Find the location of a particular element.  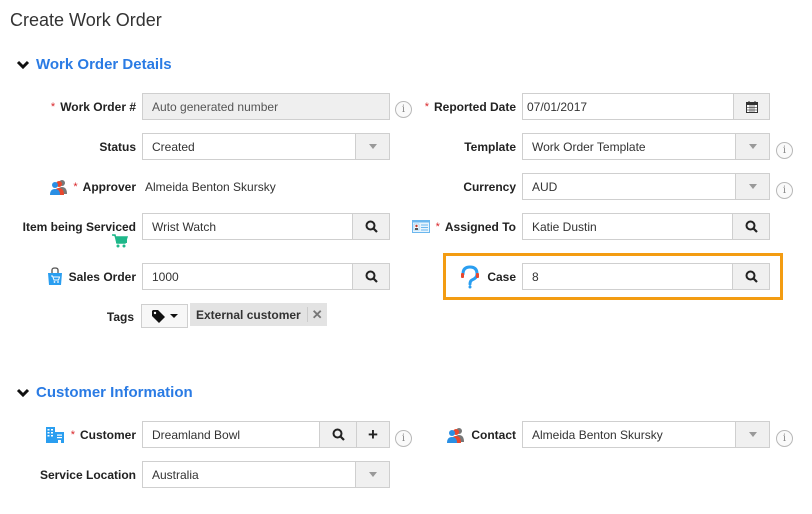

status-select: Created is located at coordinates (266, 146).